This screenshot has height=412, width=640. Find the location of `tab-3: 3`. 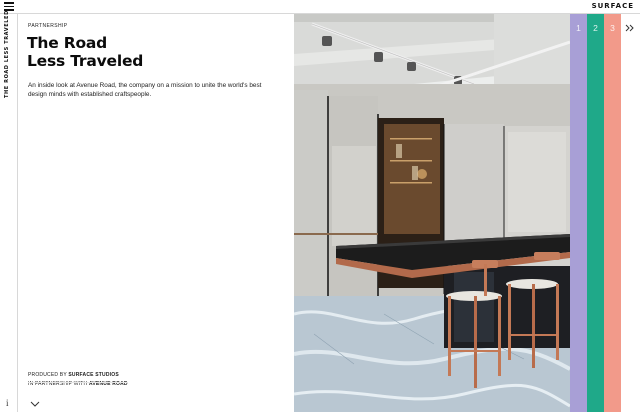

tab-3: 3 is located at coordinates (612, 213).